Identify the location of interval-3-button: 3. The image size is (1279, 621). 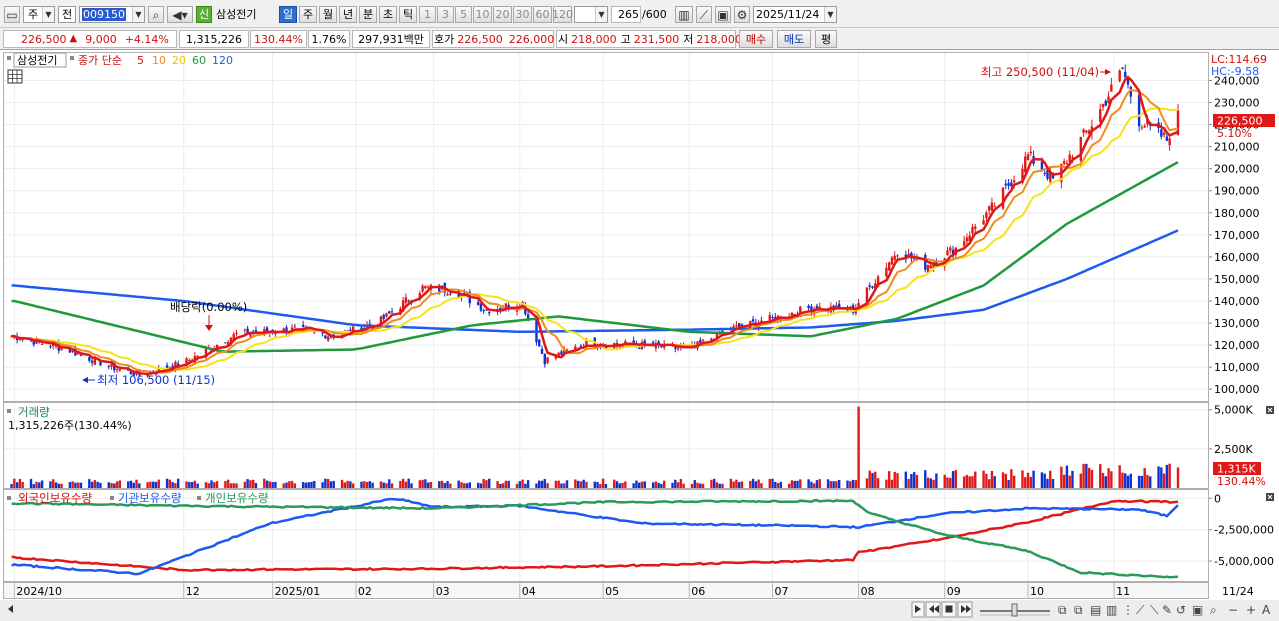
(445, 14).